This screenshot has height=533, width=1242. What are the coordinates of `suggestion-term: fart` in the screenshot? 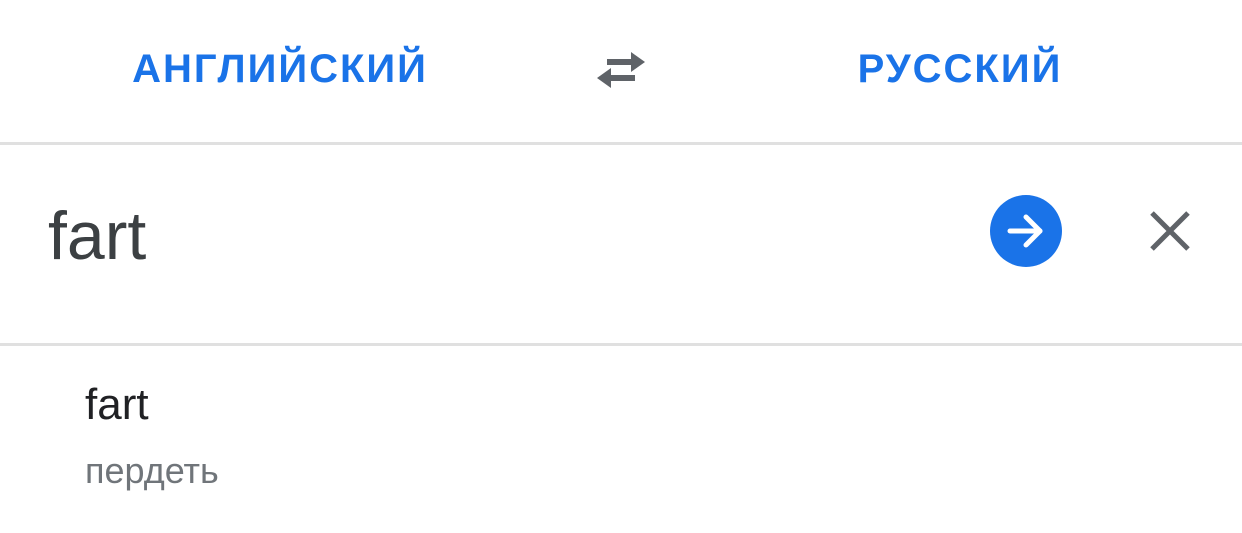 It's located at (117, 404).